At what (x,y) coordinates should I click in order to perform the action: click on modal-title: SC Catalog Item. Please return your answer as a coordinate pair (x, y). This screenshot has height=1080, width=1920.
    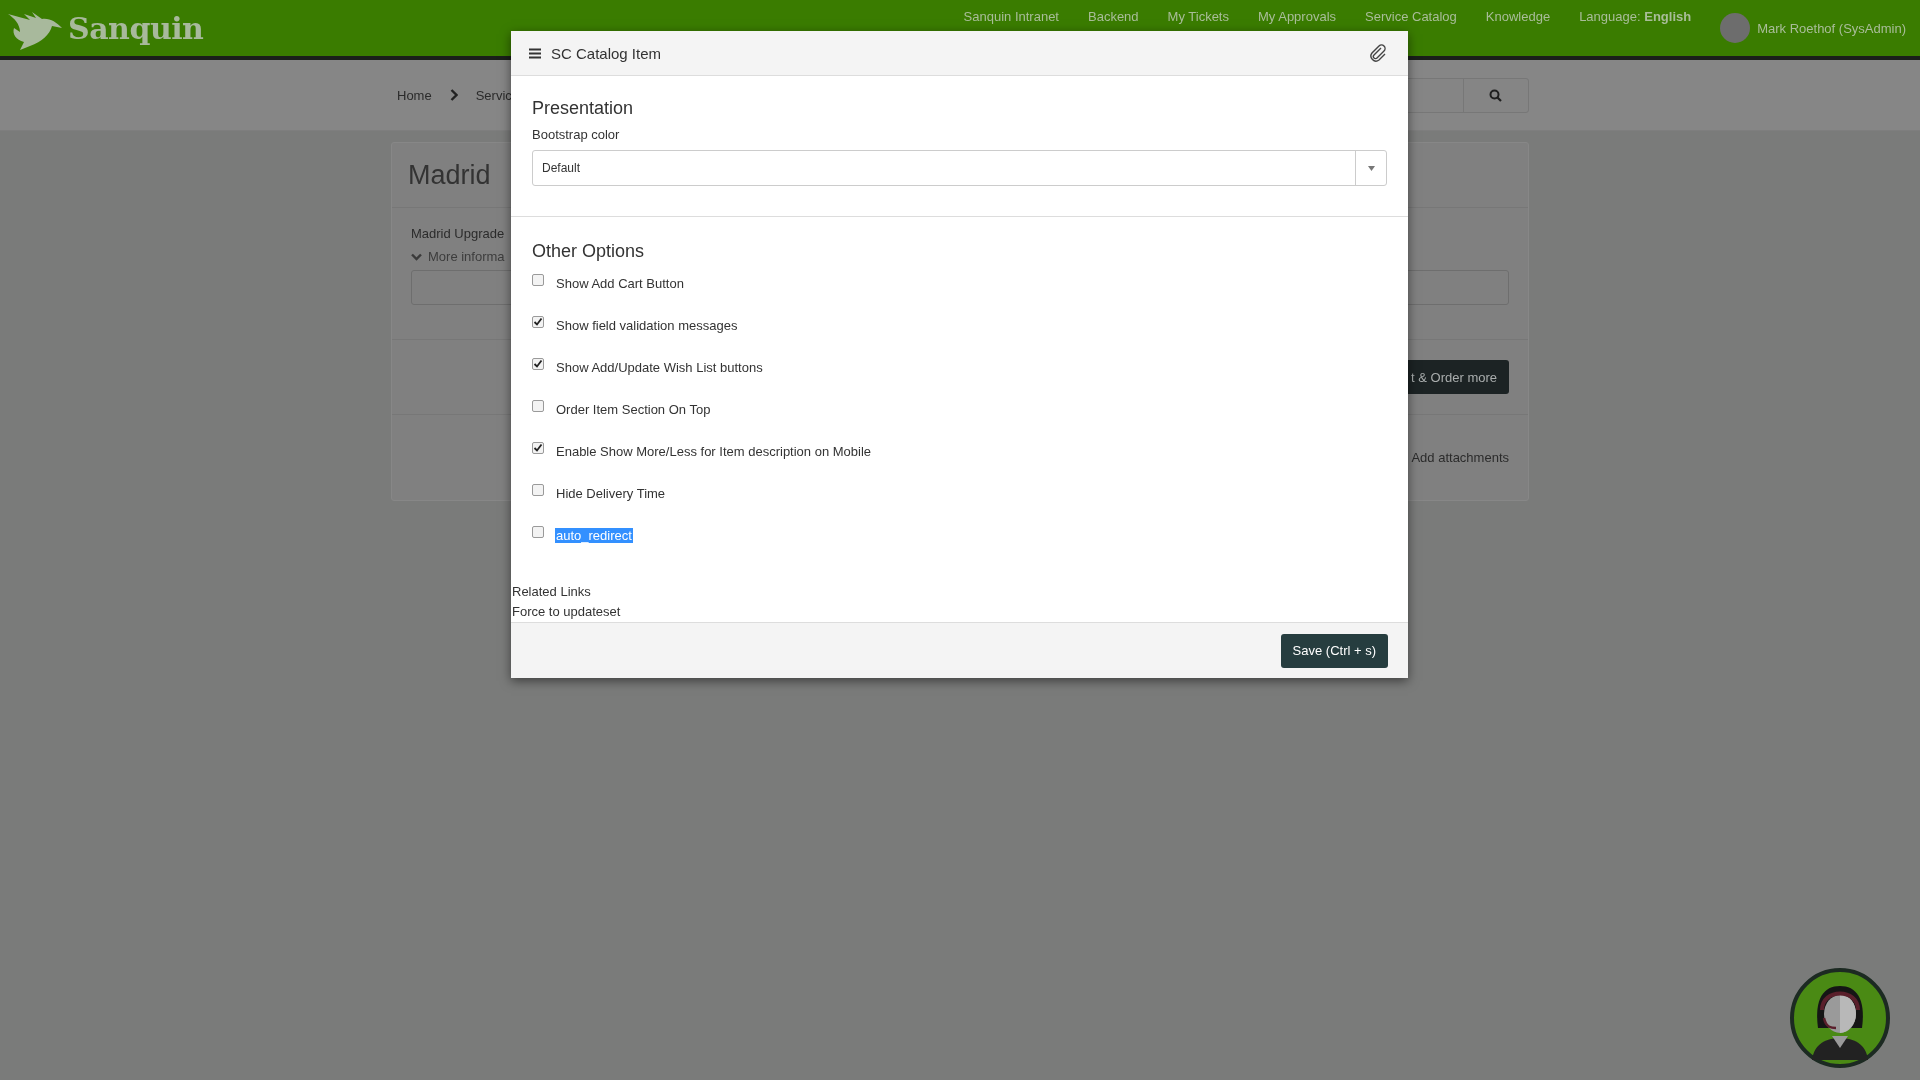
    Looking at the image, I should click on (607, 53).